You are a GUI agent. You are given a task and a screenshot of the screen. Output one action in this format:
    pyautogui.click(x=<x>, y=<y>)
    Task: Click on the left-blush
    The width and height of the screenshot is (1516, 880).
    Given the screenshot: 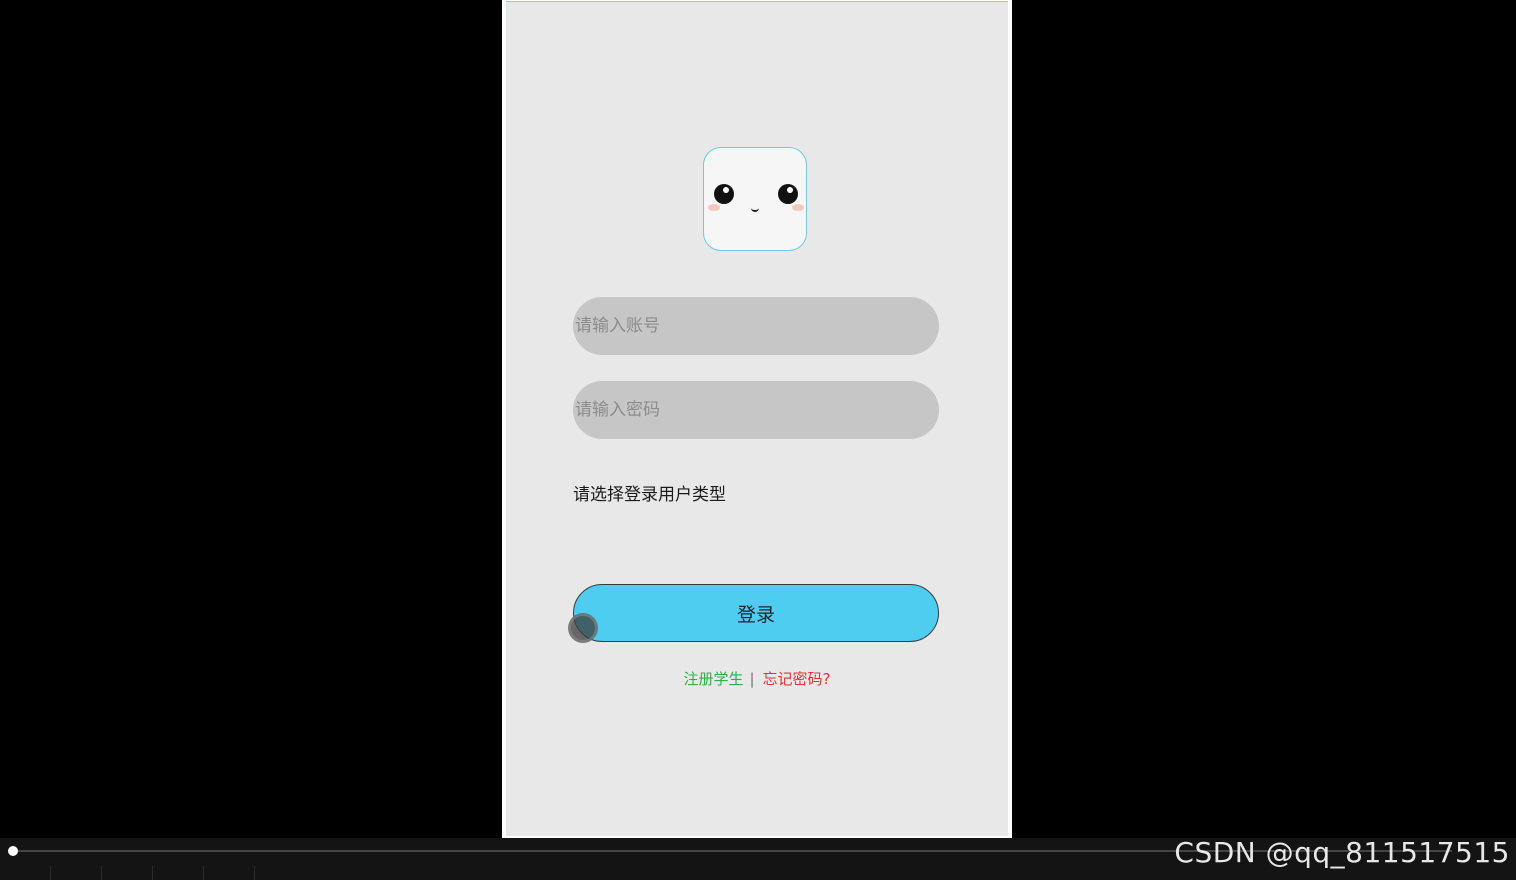 What is the action you would take?
    pyautogui.click(x=714, y=207)
    